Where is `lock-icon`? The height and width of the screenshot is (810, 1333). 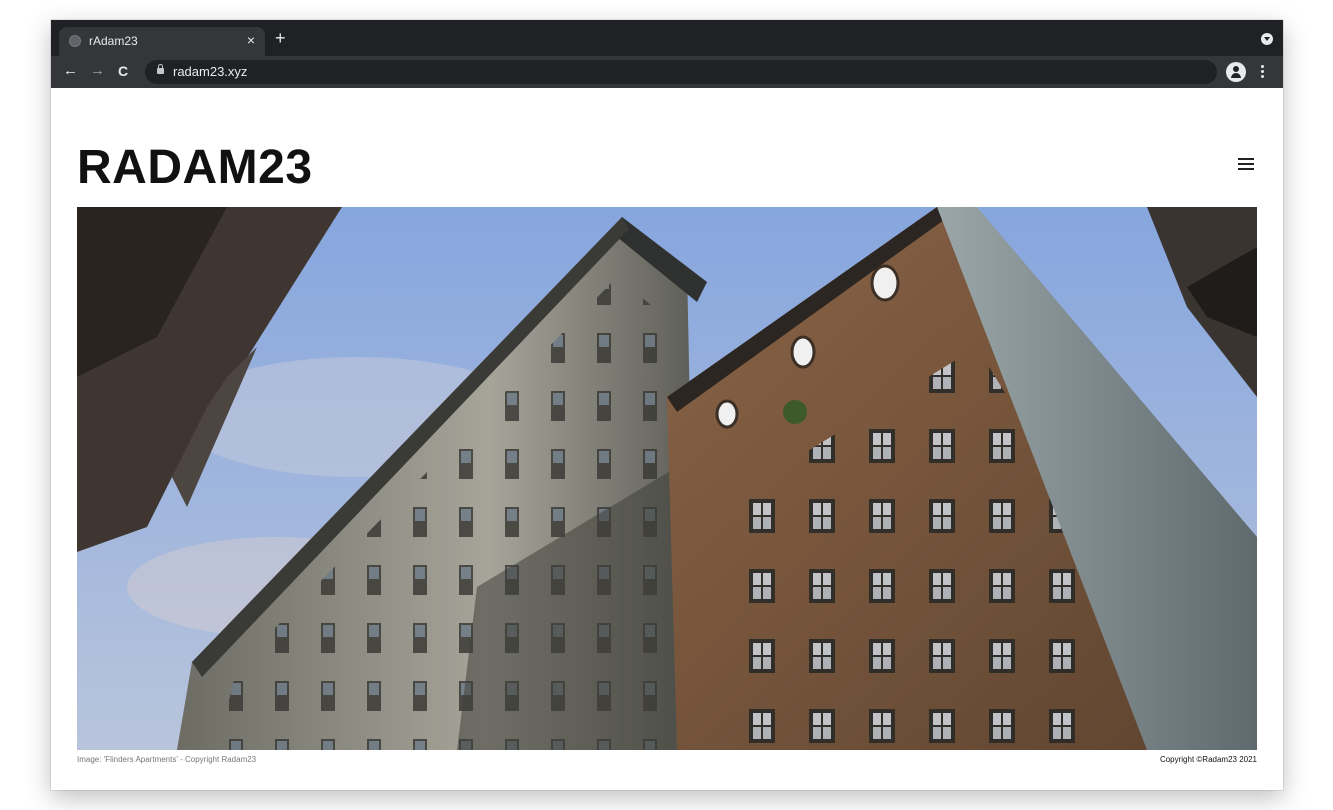 lock-icon is located at coordinates (160, 69).